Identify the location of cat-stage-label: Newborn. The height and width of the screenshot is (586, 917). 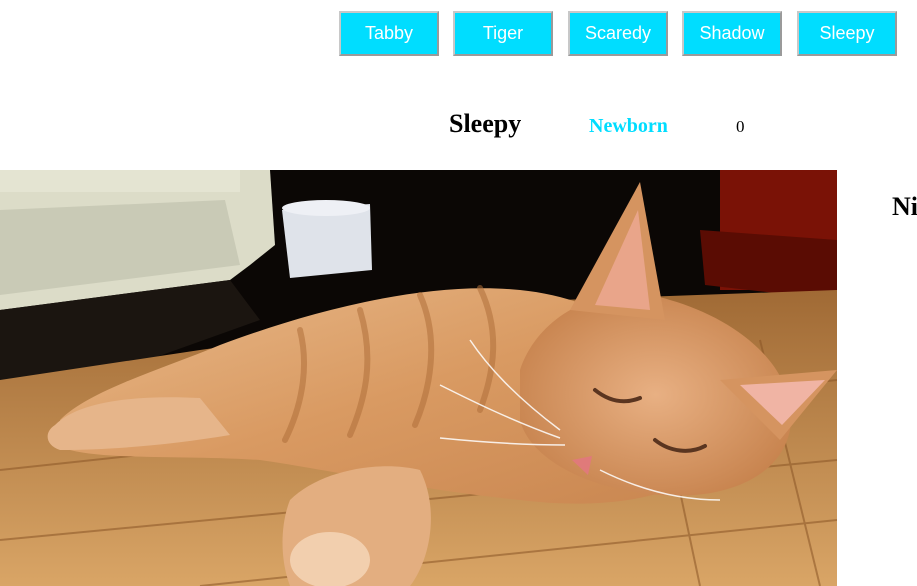
(628, 126).